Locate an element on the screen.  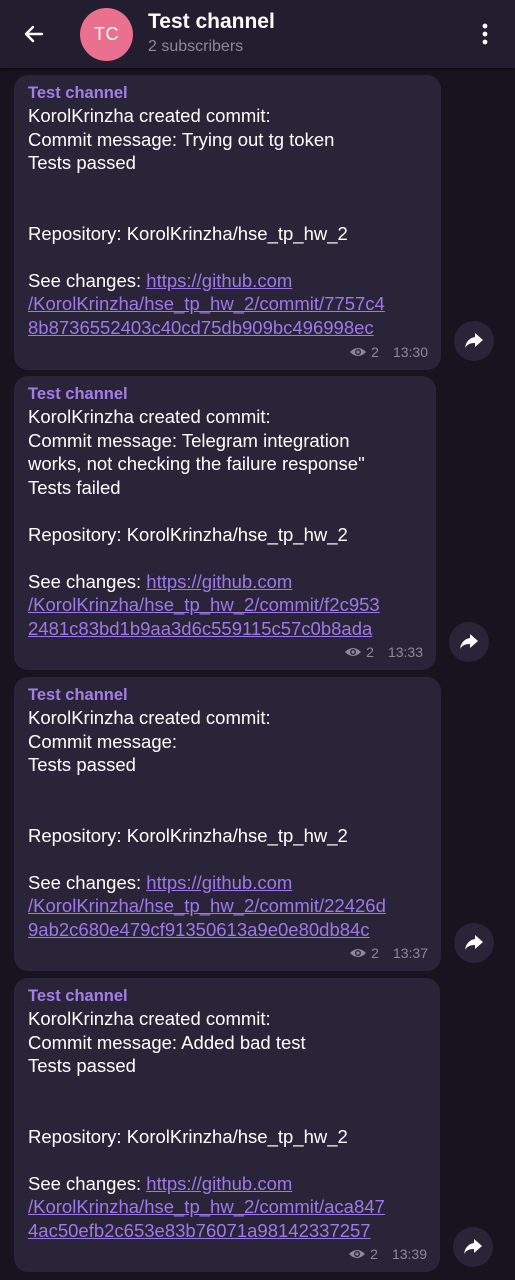
commit-link: /KorolKrinzha/hse_tp_hw_2/commit/7757c4 is located at coordinates (206, 303).